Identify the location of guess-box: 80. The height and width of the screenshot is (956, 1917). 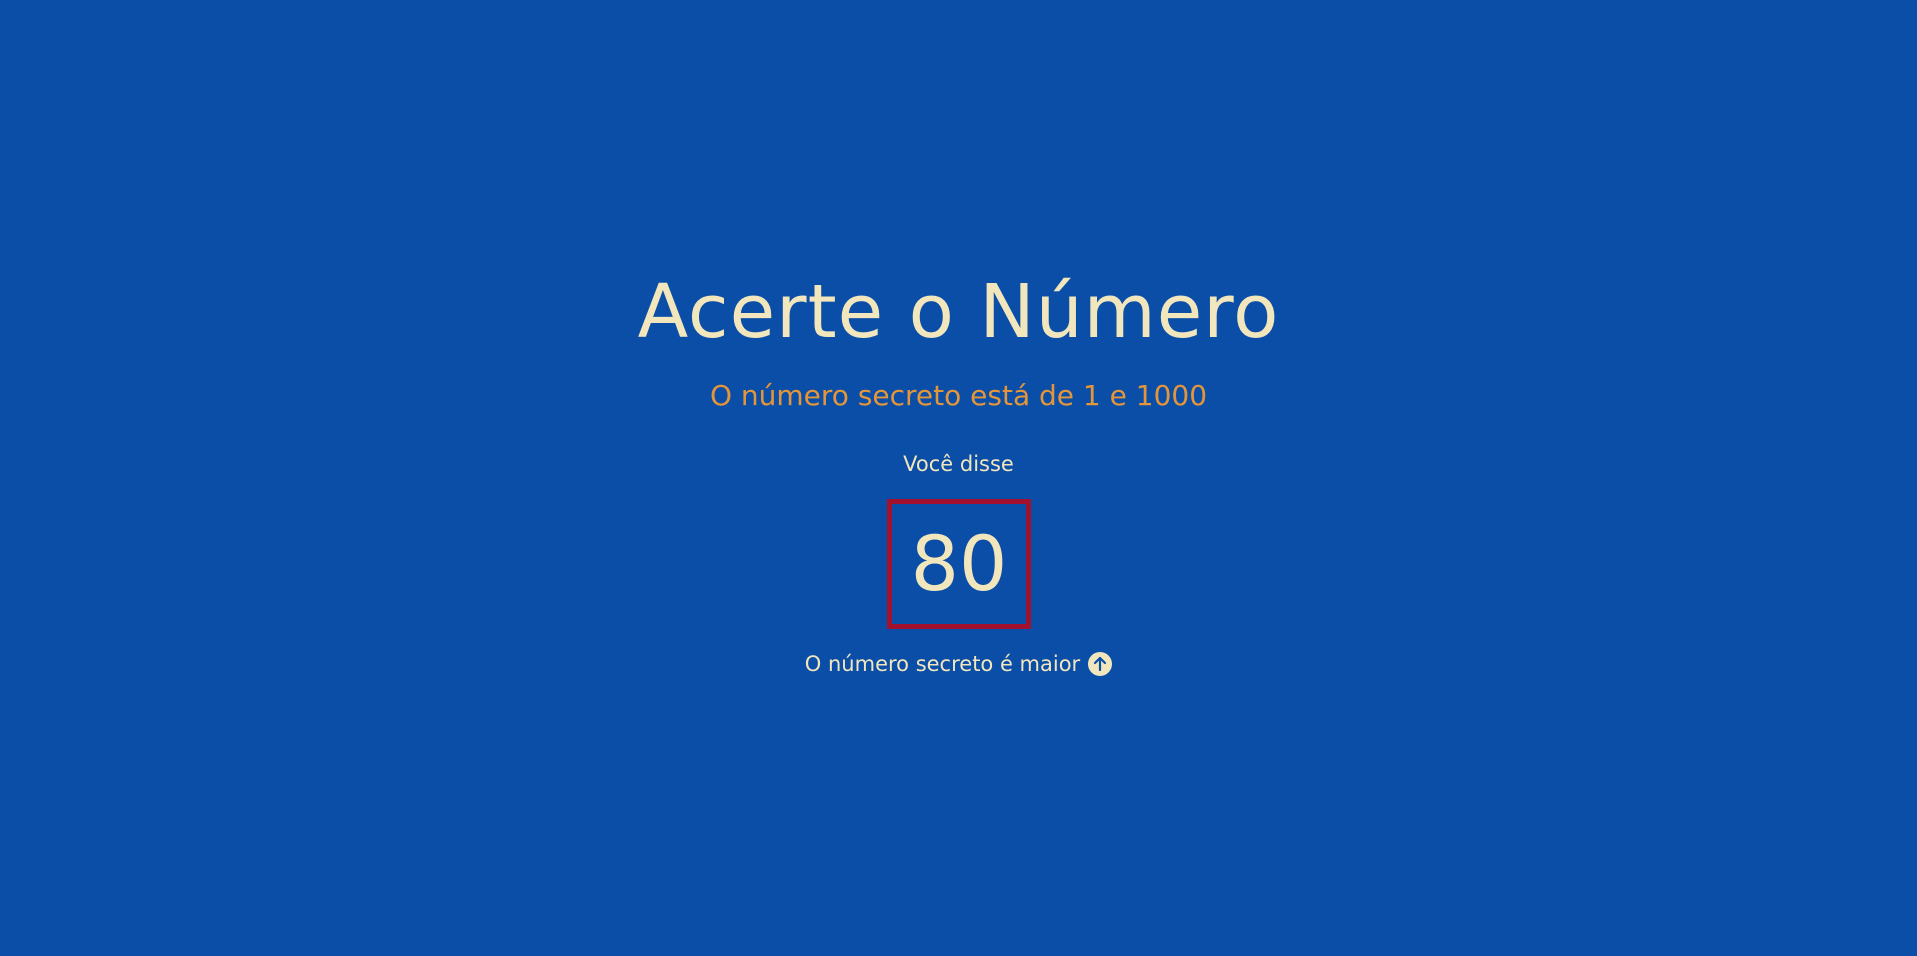
(959, 564).